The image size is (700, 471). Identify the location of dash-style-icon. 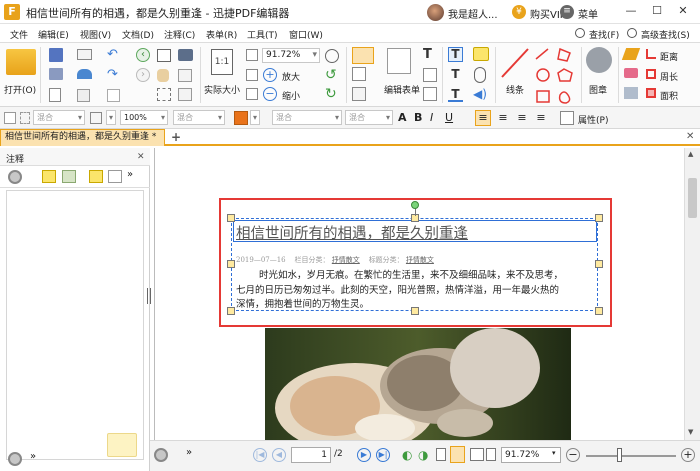
(25, 118).